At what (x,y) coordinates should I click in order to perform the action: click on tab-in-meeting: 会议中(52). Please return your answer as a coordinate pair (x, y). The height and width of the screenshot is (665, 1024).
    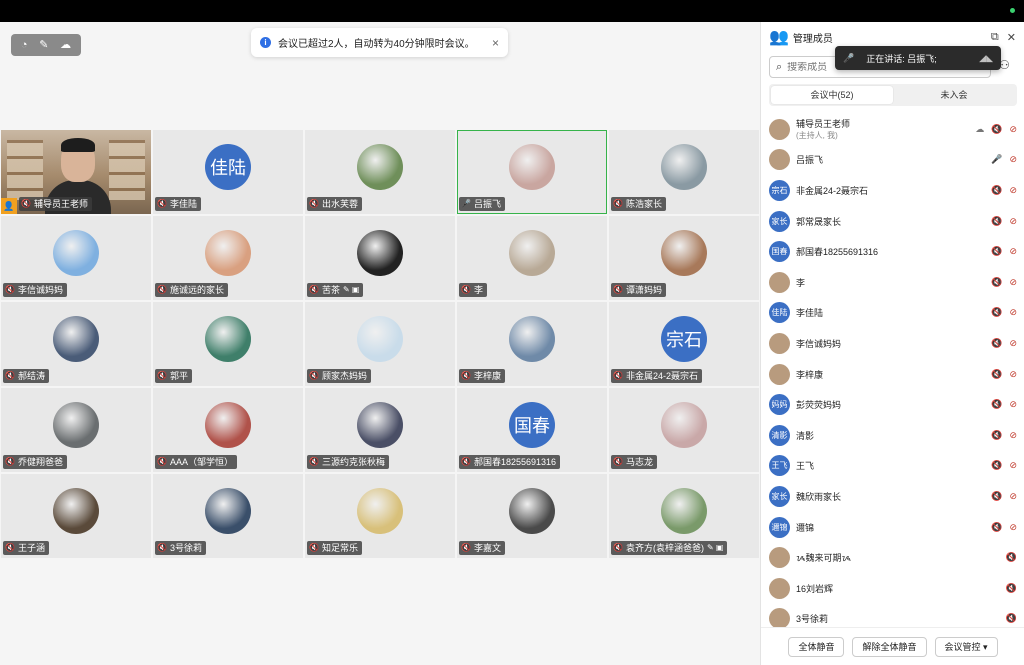
    Looking at the image, I should click on (832, 95).